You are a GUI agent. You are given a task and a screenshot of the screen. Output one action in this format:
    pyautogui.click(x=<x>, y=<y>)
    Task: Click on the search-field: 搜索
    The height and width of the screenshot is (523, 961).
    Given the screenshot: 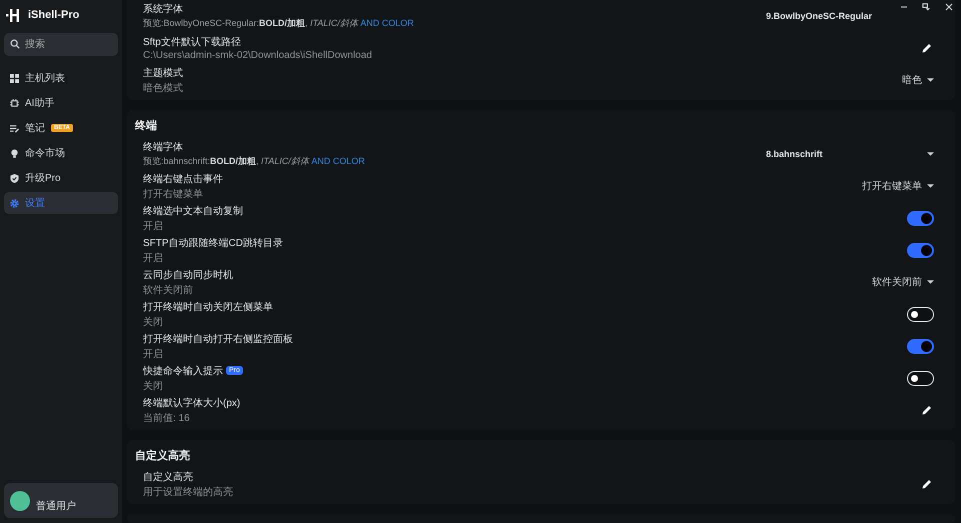 What is the action you would take?
    pyautogui.click(x=61, y=44)
    